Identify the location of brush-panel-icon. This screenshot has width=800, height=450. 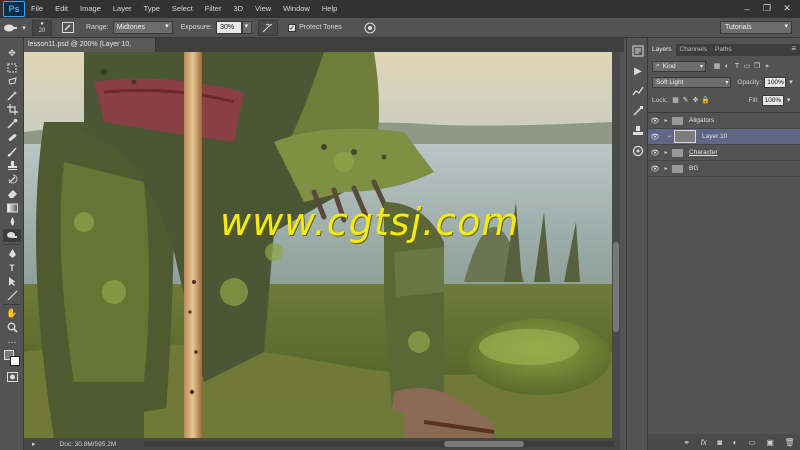
(68, 28).